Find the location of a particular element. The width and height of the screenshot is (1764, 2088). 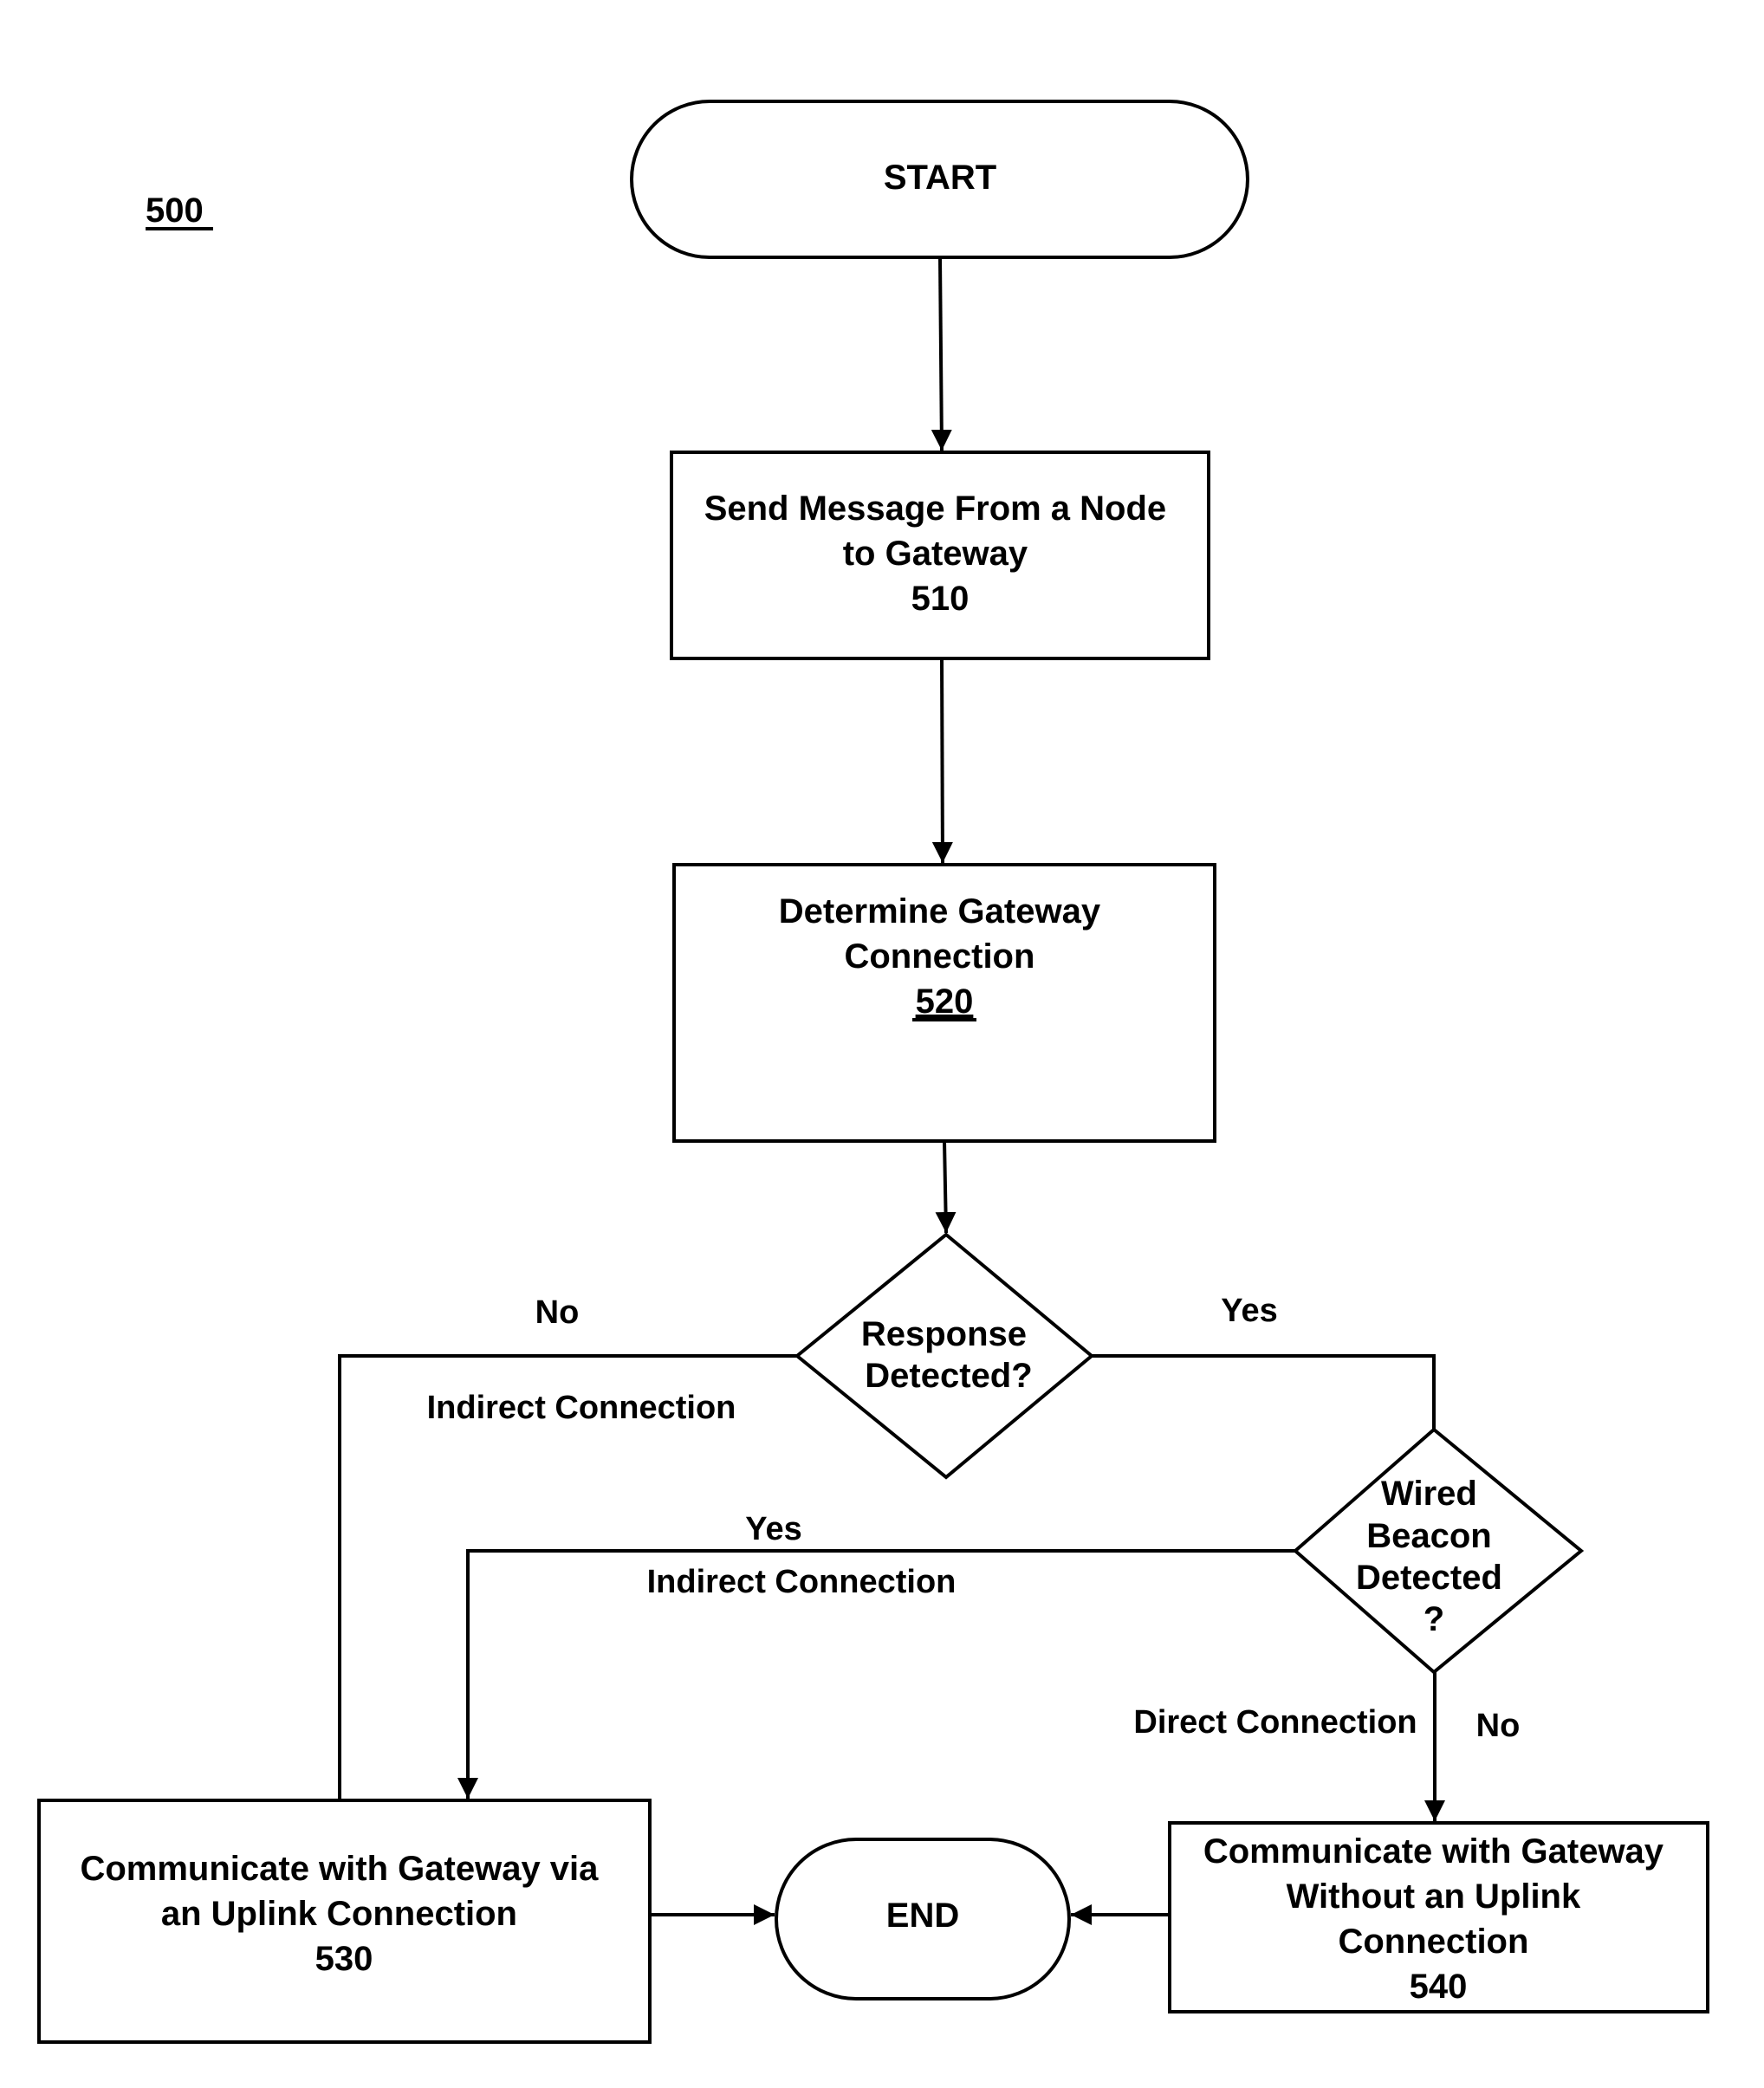

process-540-line-2: Without an Uplink is located at coordinates (1434, 1897).